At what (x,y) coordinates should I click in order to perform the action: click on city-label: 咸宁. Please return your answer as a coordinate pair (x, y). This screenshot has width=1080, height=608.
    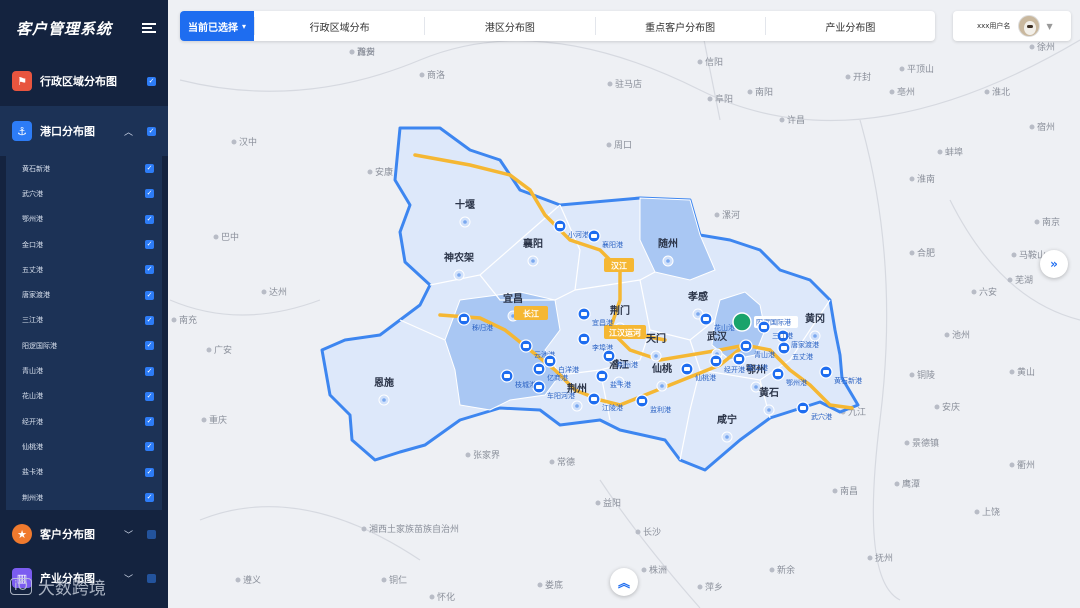
    Looking at the image, I should click on (727, 419).